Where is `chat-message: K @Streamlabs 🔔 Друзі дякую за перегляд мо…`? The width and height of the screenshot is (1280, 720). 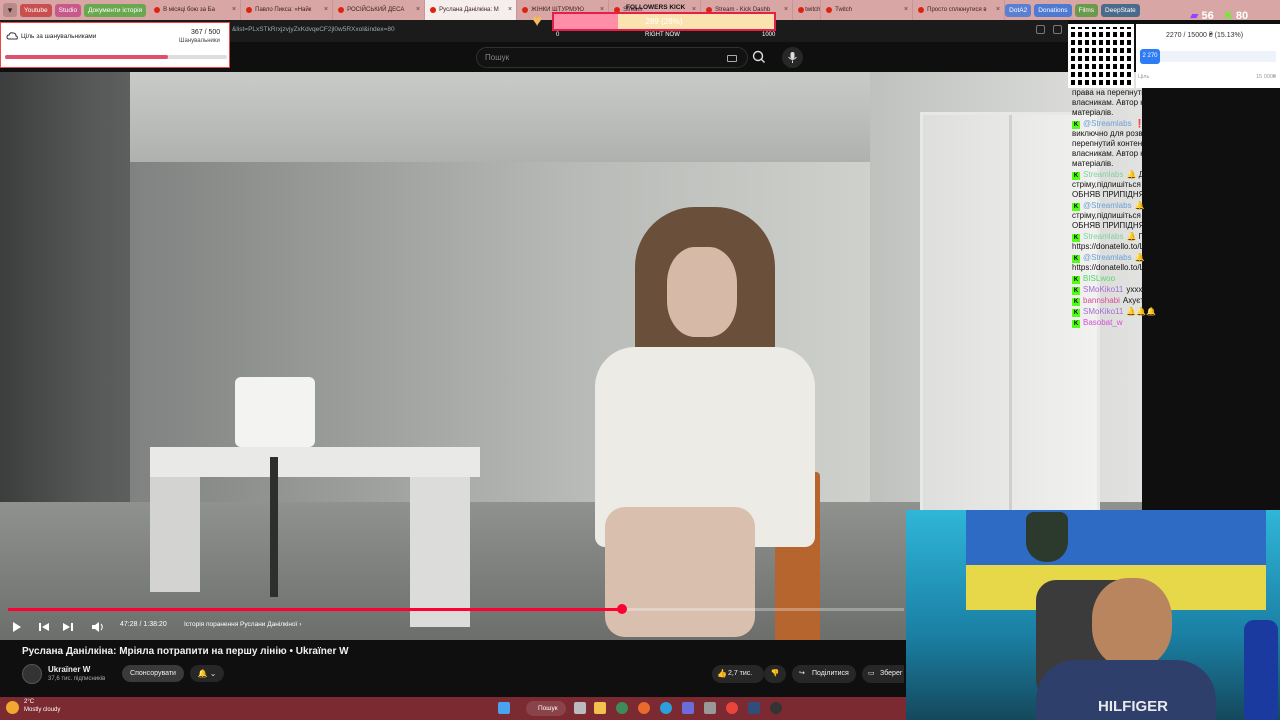
chat-message: K @Streamlabs 🔔 Друзі дякую за перегляд мо… is located at coordinates (1174, 216).